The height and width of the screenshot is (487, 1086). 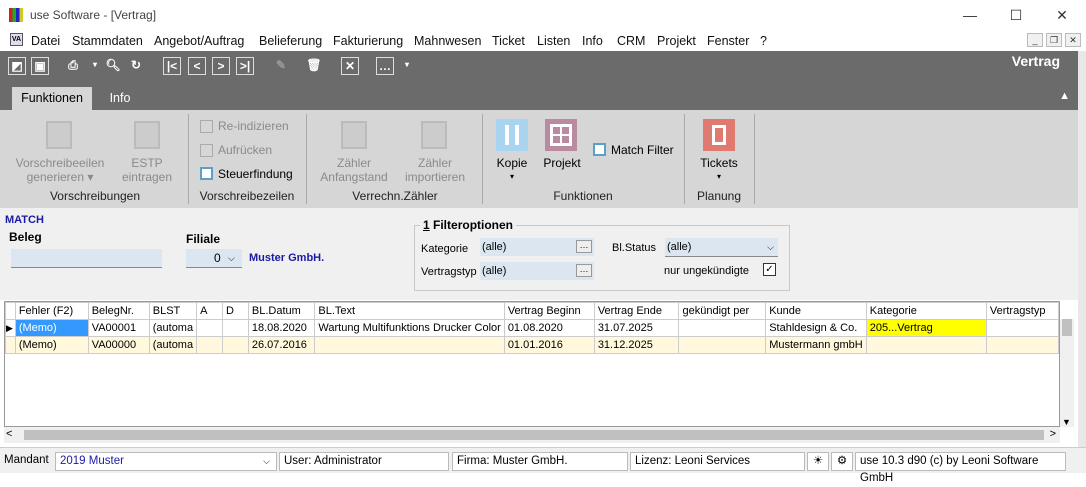 I want to click on menu-fenster: Fenster, so click(x=728, y=41).